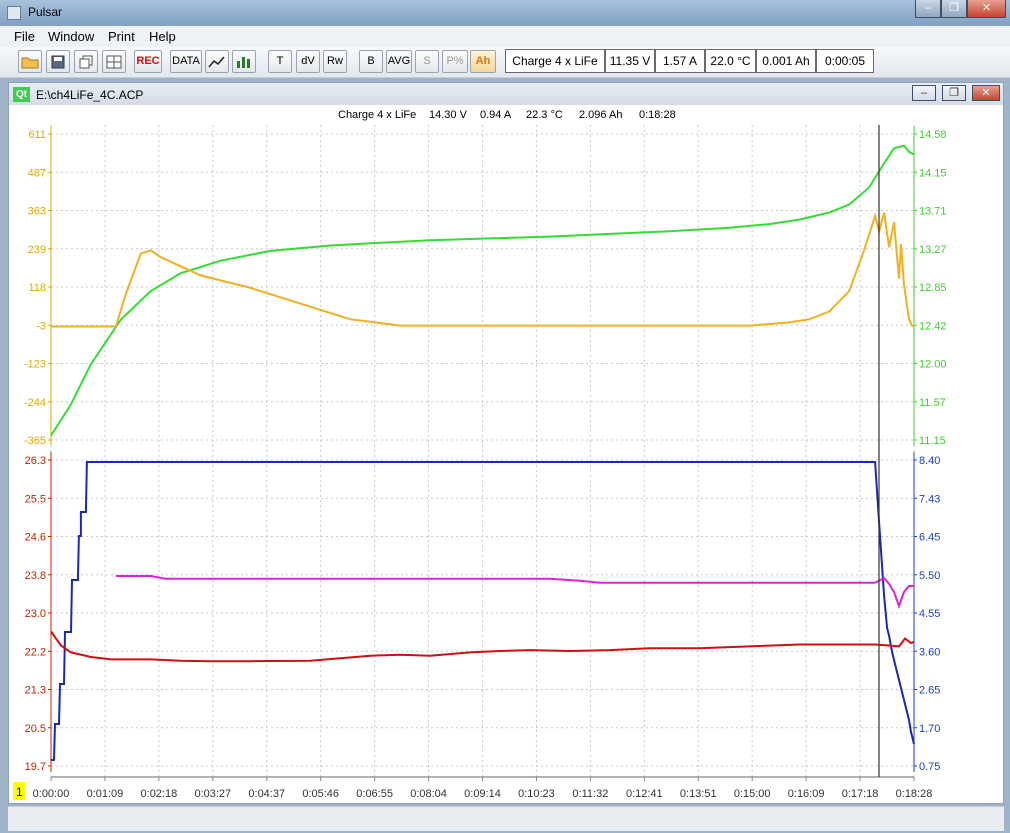  I want to click on x-tick-label: 0:02:18, so click(159, 794).